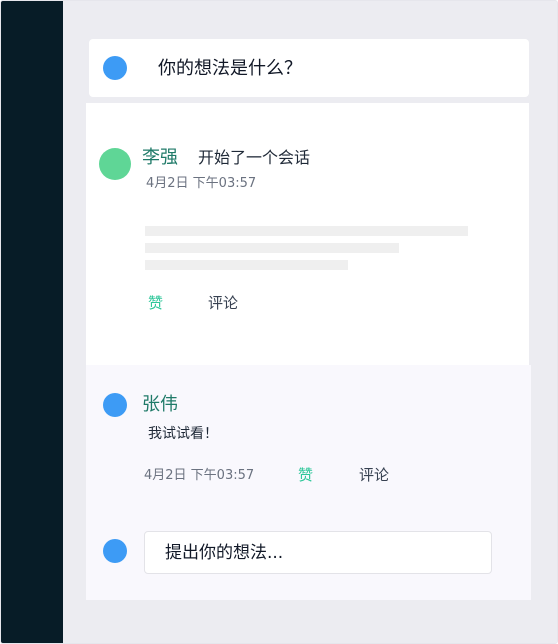 The width and height of the screenshot is (558, 644). What do you see at coordinates (199, 475) in the screenshot?
I see `comment-timestamp: 4月2日 下午03:57` at bounding box center [199, 475].